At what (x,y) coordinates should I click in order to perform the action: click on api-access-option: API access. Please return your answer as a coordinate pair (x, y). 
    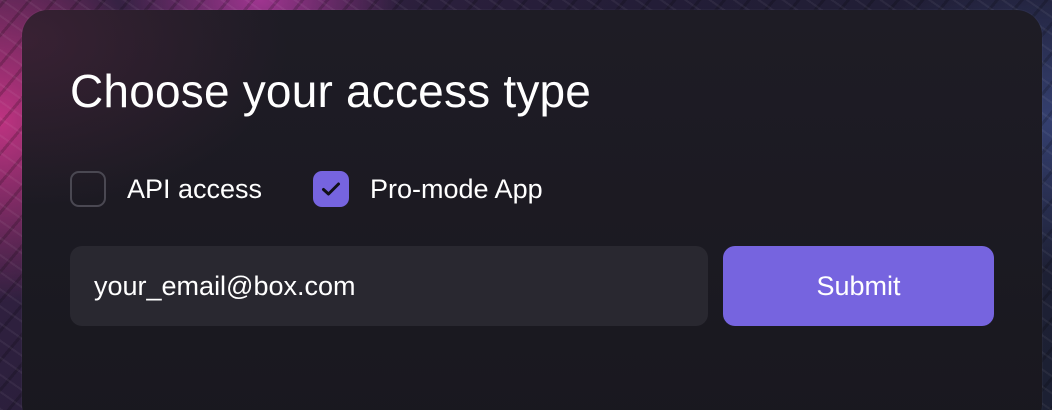
    Looking at the image, I should click on (166, 189).